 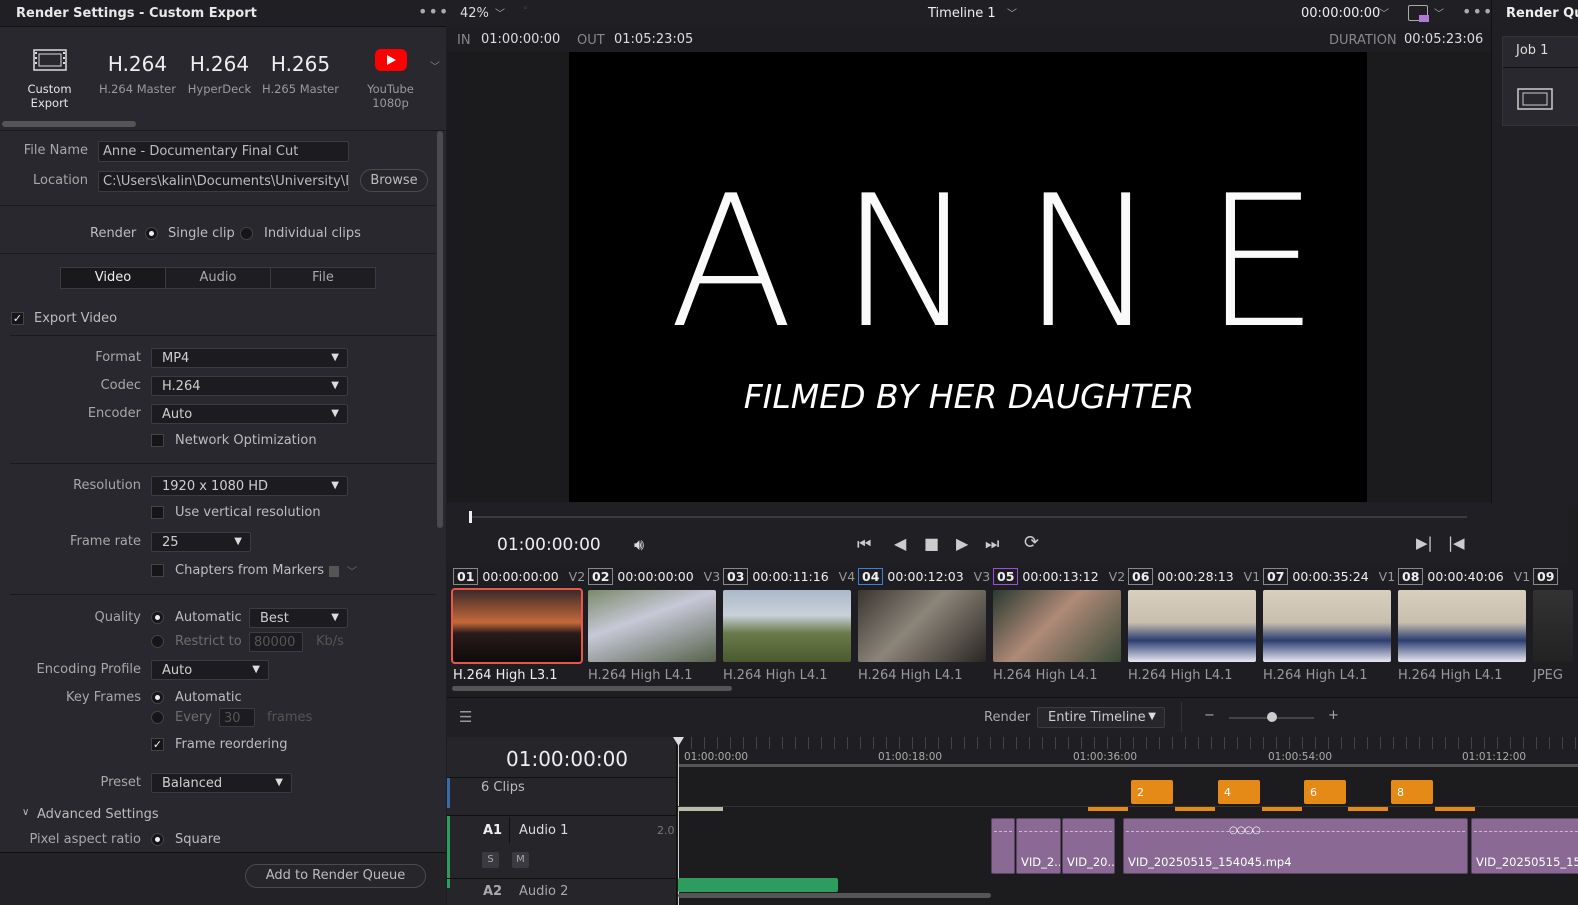 I want to click on chapters-label: Chapters from Markers, so click(x=249, y=570).